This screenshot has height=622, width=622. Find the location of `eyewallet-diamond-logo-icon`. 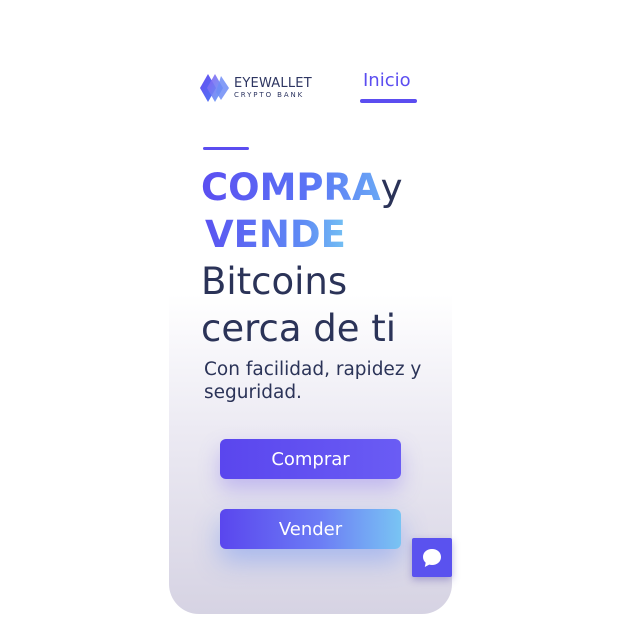

eyewallet-diamond-logo-icon is located at coordinates (214, 88).